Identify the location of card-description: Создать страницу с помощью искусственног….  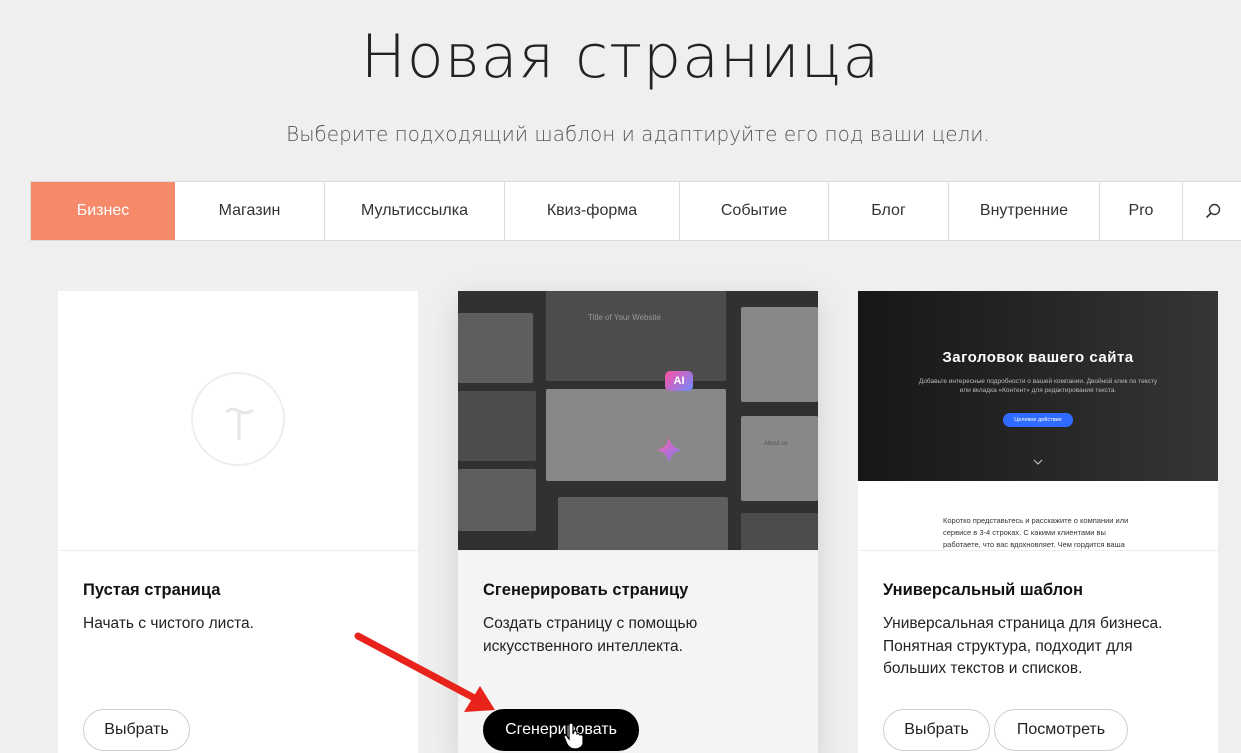
(590, 635).